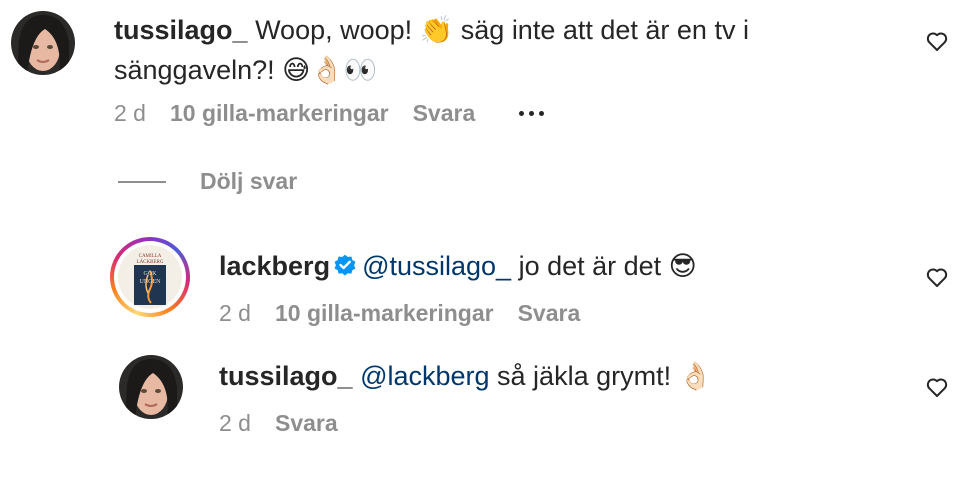  What do you see at coordinates (384, 313) in the screenshot?
I see `reply-likes-count: 10 gilla-markeringar` at bounding box center [384, 313].